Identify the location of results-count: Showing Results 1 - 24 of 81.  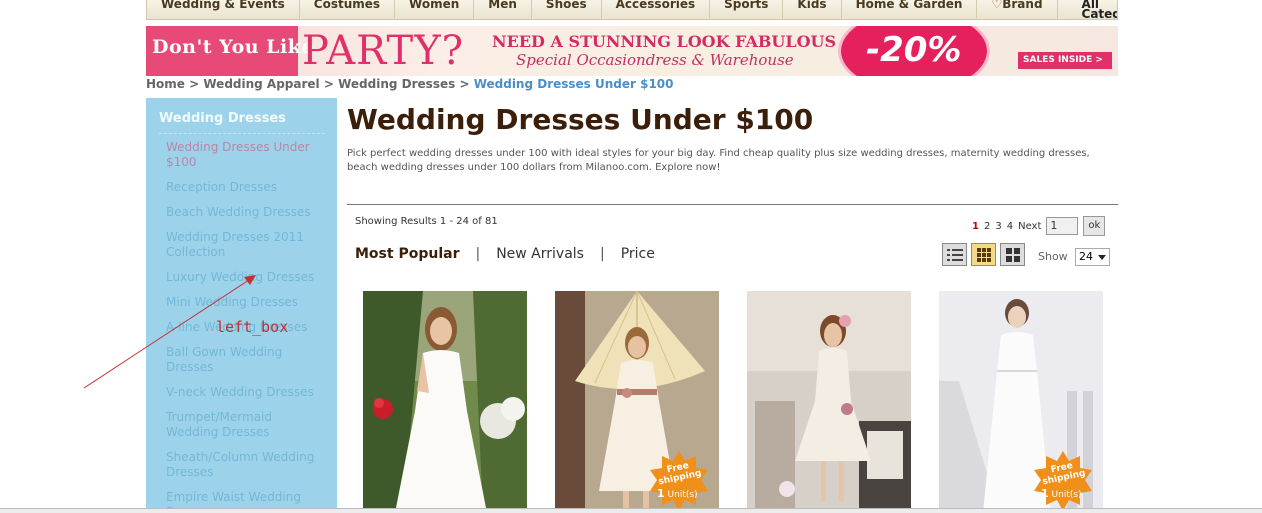
(426, 221).